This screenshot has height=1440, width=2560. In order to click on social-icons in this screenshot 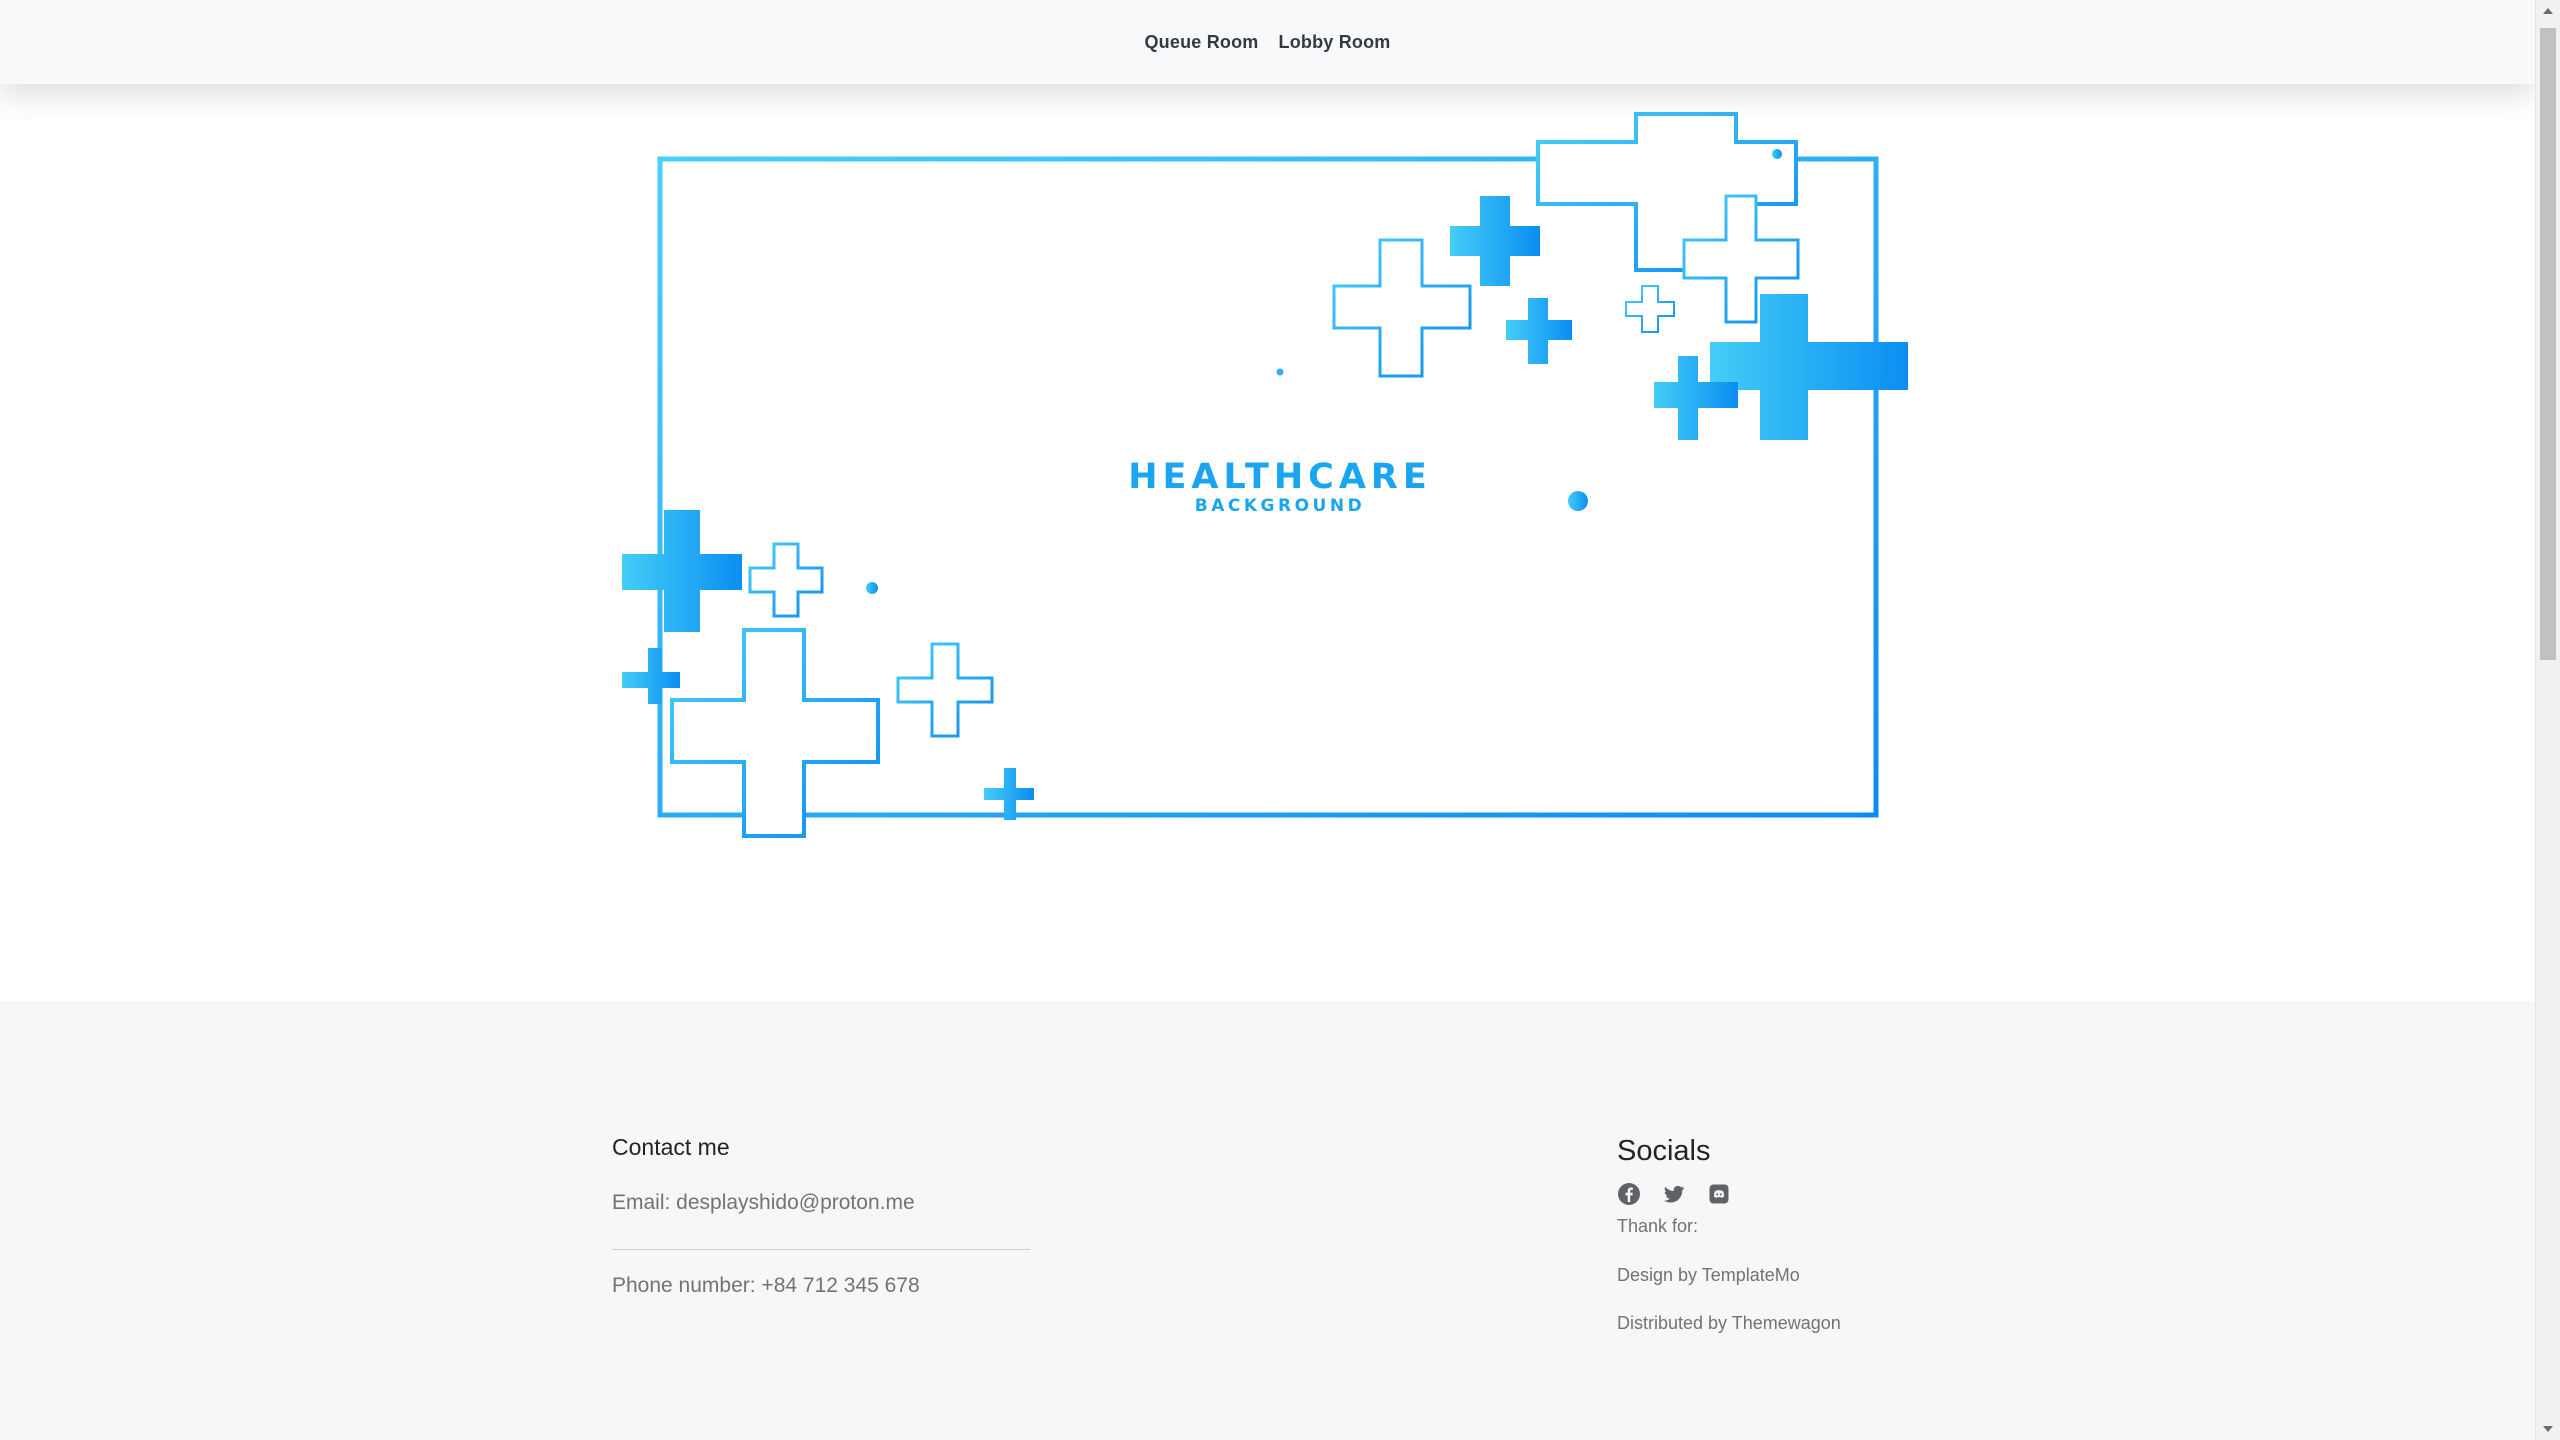, I will do `click(1817, 1194)`.